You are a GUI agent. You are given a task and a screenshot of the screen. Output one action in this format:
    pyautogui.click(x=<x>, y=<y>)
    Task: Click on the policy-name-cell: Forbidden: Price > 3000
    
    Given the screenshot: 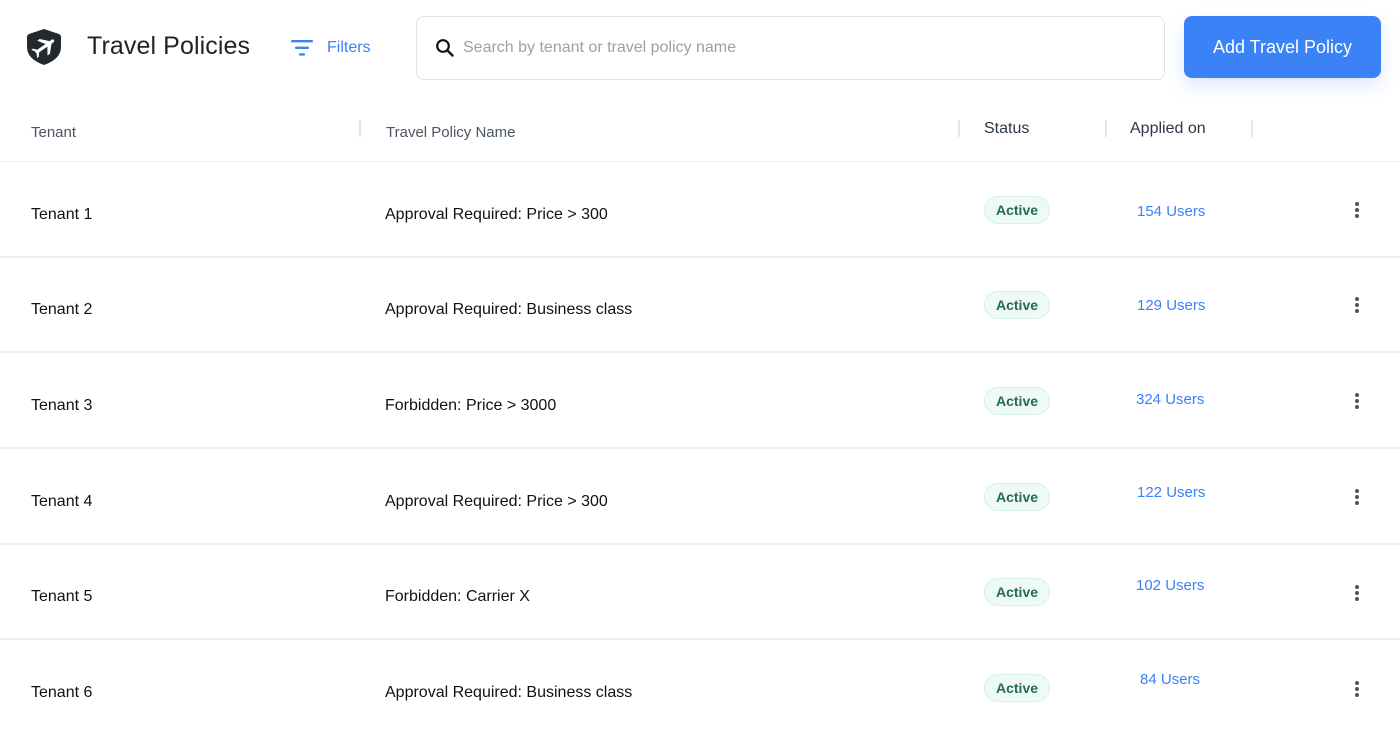 What is the action you would take?
    pyautogui.click(x=471, y=405)
    